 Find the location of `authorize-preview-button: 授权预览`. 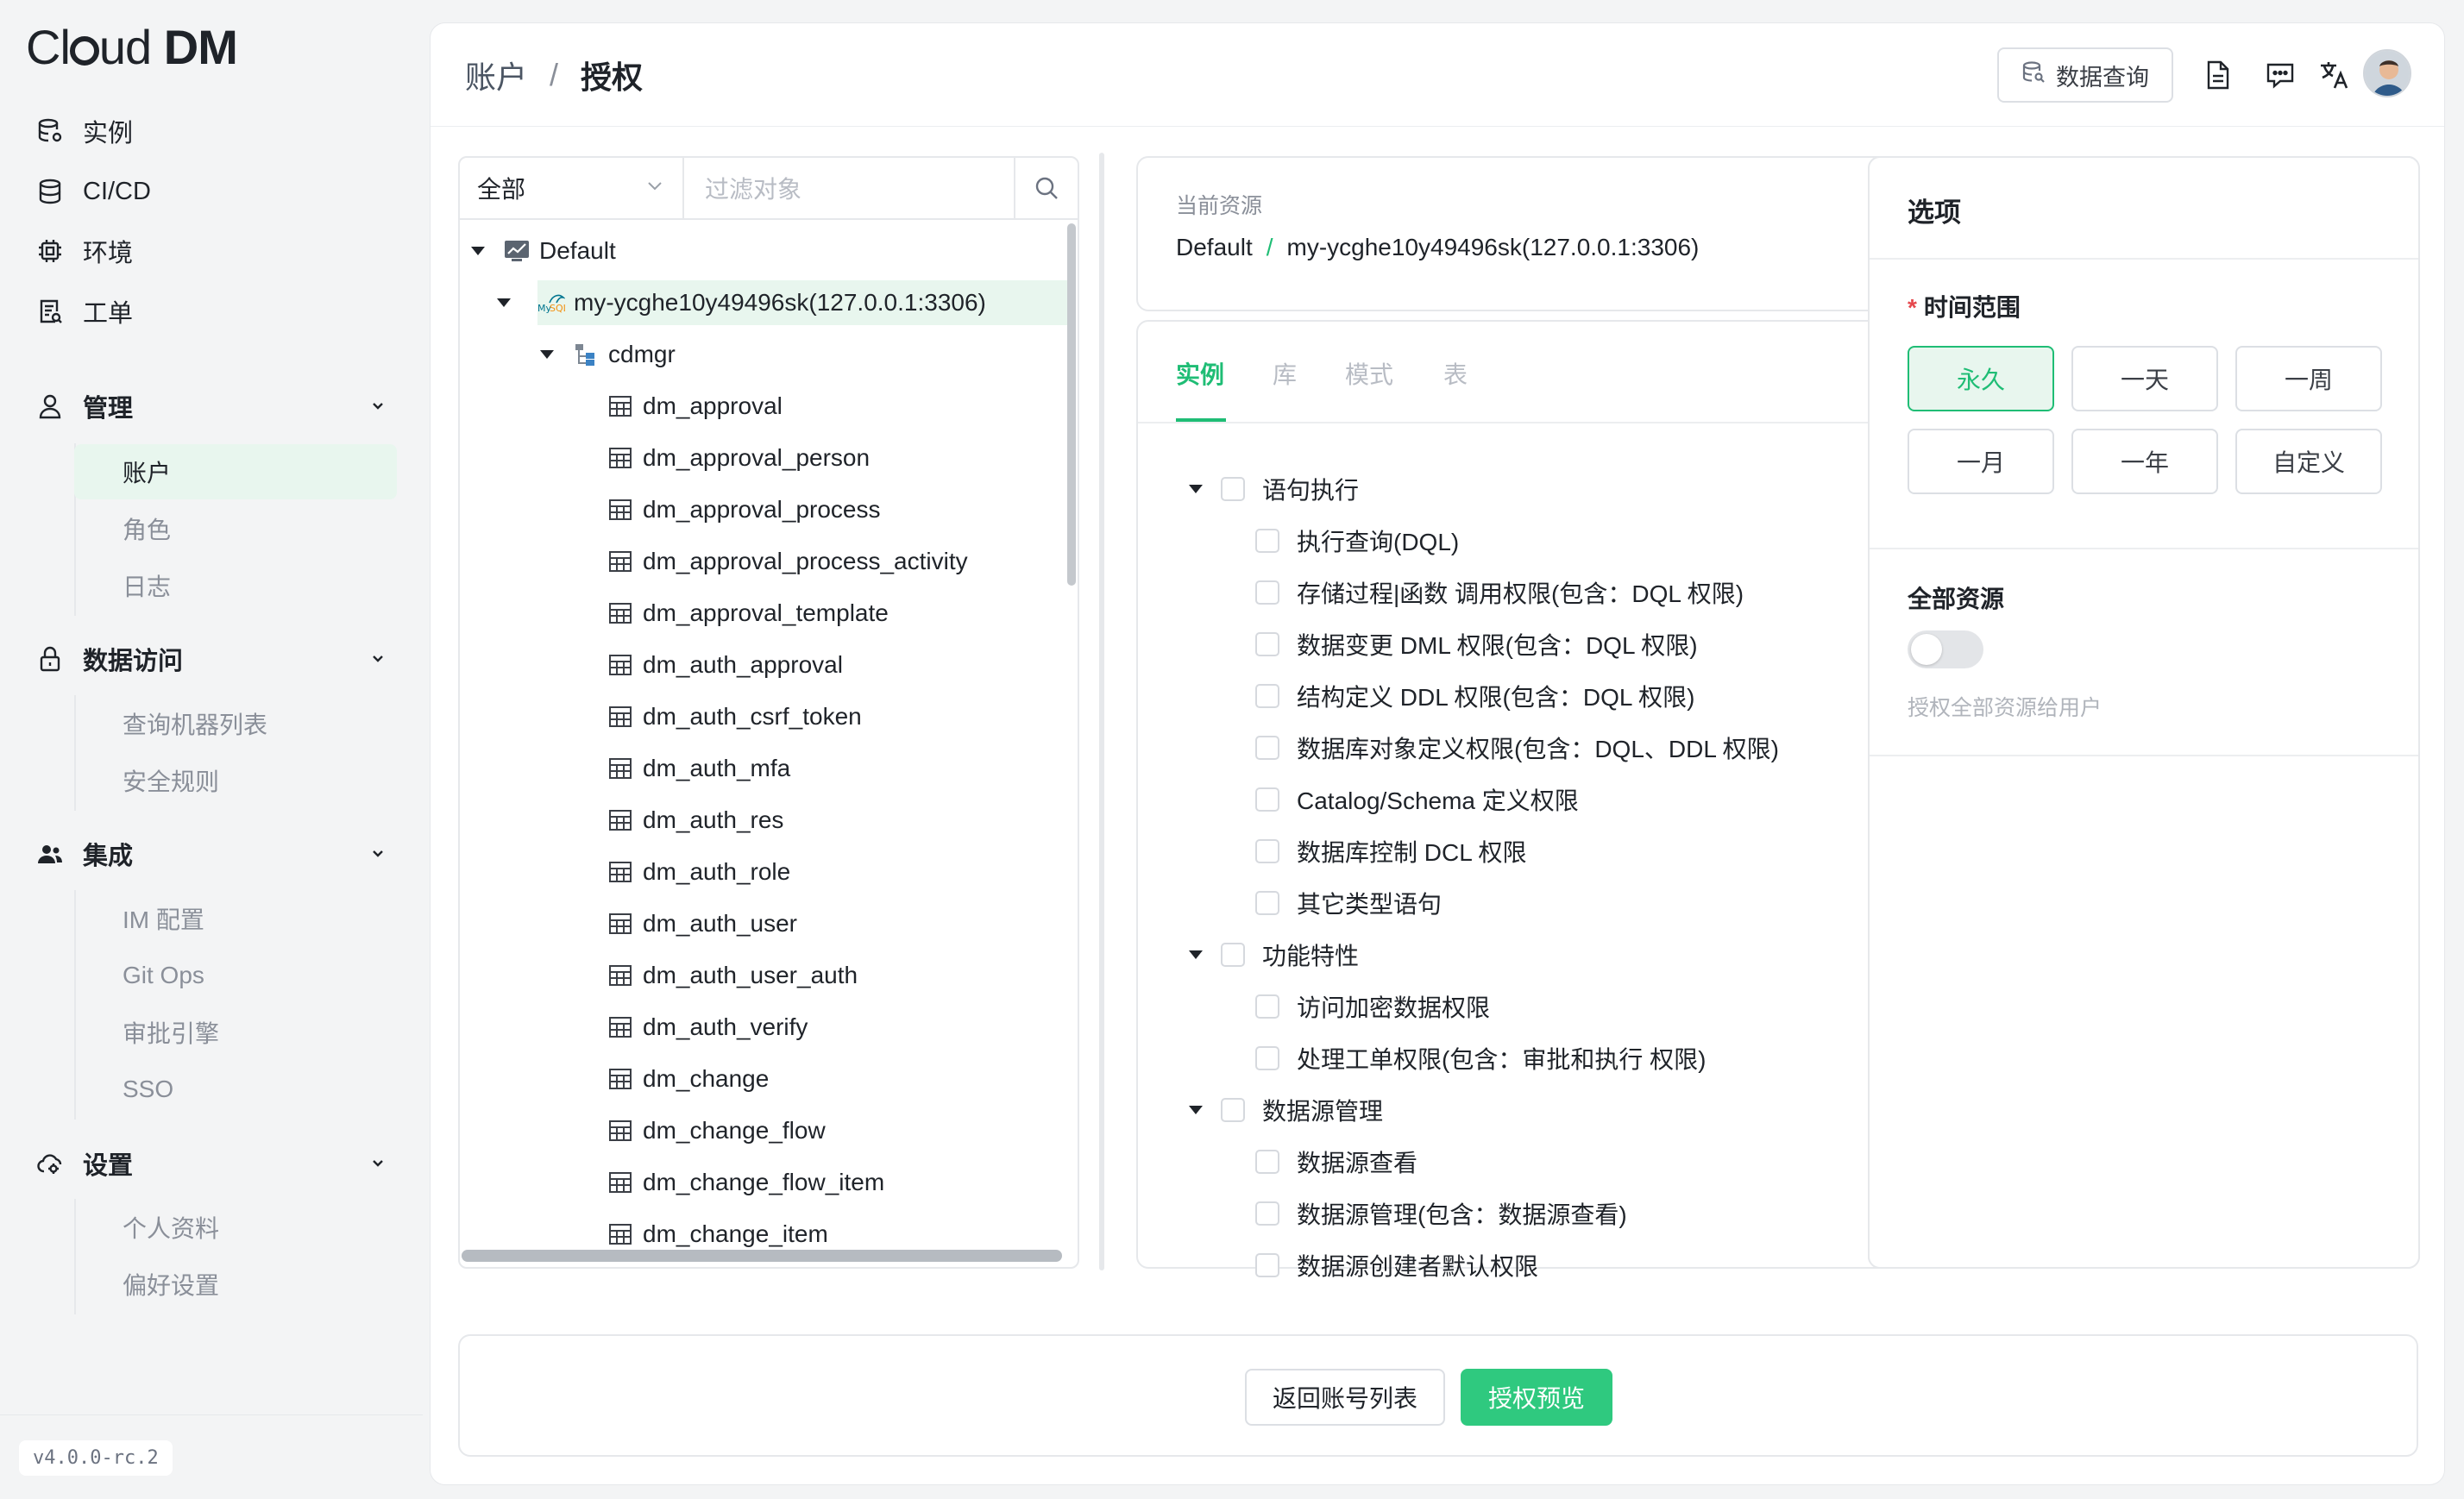

authorize-preview-button: 授权预览 is located at coordinates (1537, 1397).